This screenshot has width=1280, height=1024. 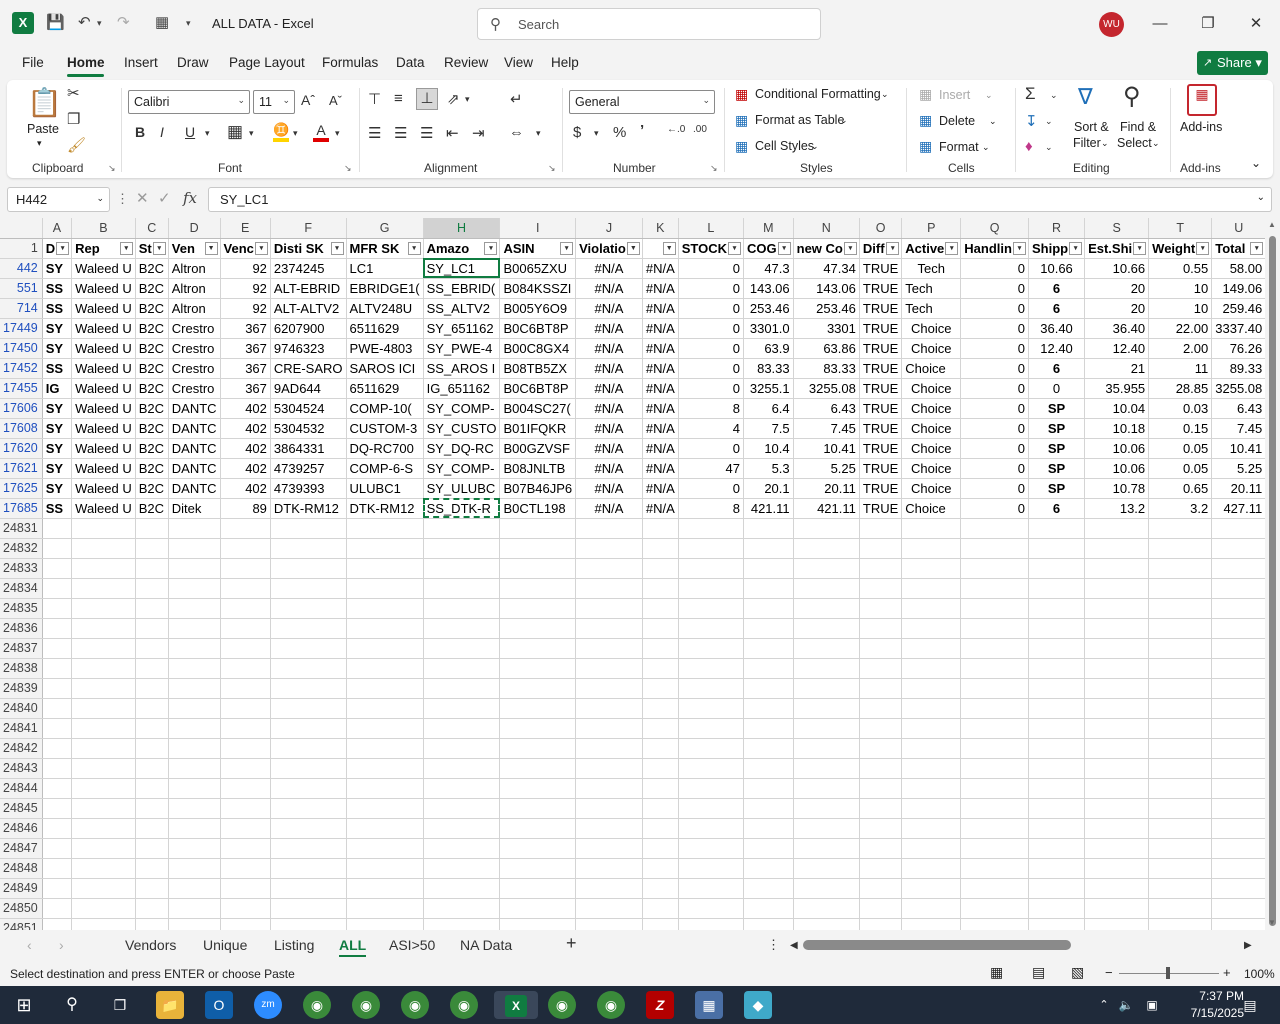 I want to click on header-cell: Amazo ▾, so click(x=462, y=248).